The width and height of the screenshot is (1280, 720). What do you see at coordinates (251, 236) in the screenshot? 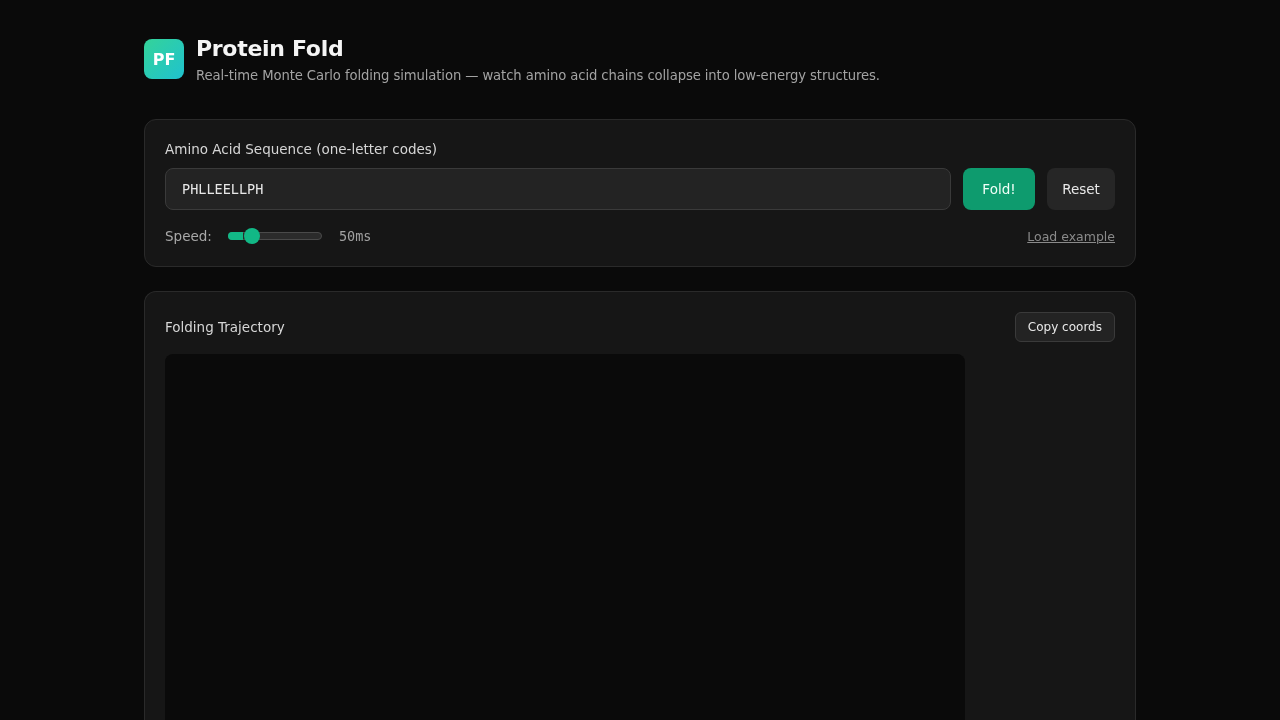
I see `speed-slider-thumb` at bounding box center [251, 236].